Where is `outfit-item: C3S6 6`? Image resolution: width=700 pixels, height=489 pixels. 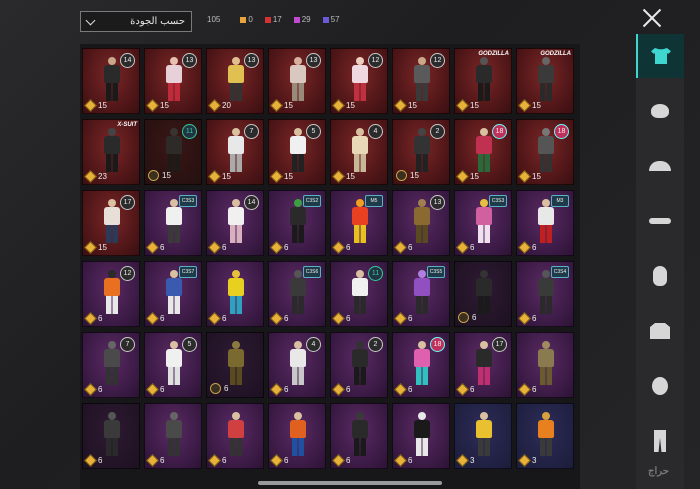
outfit-item: C3S6 6 is located at coordinates (297, 294).